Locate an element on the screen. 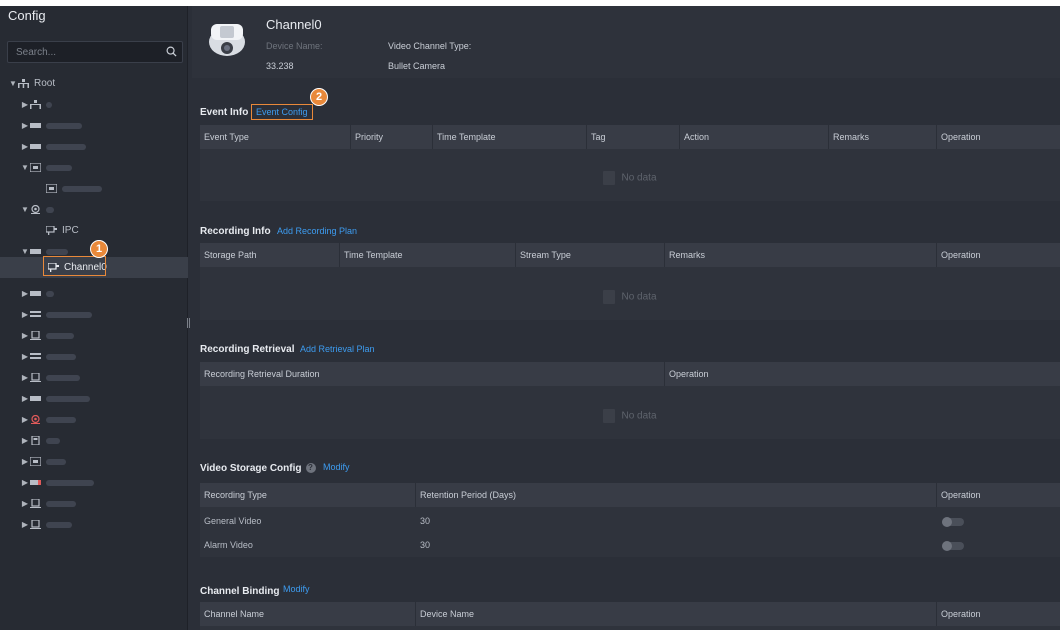  nvr-icon is located at coordinates (35, 146).